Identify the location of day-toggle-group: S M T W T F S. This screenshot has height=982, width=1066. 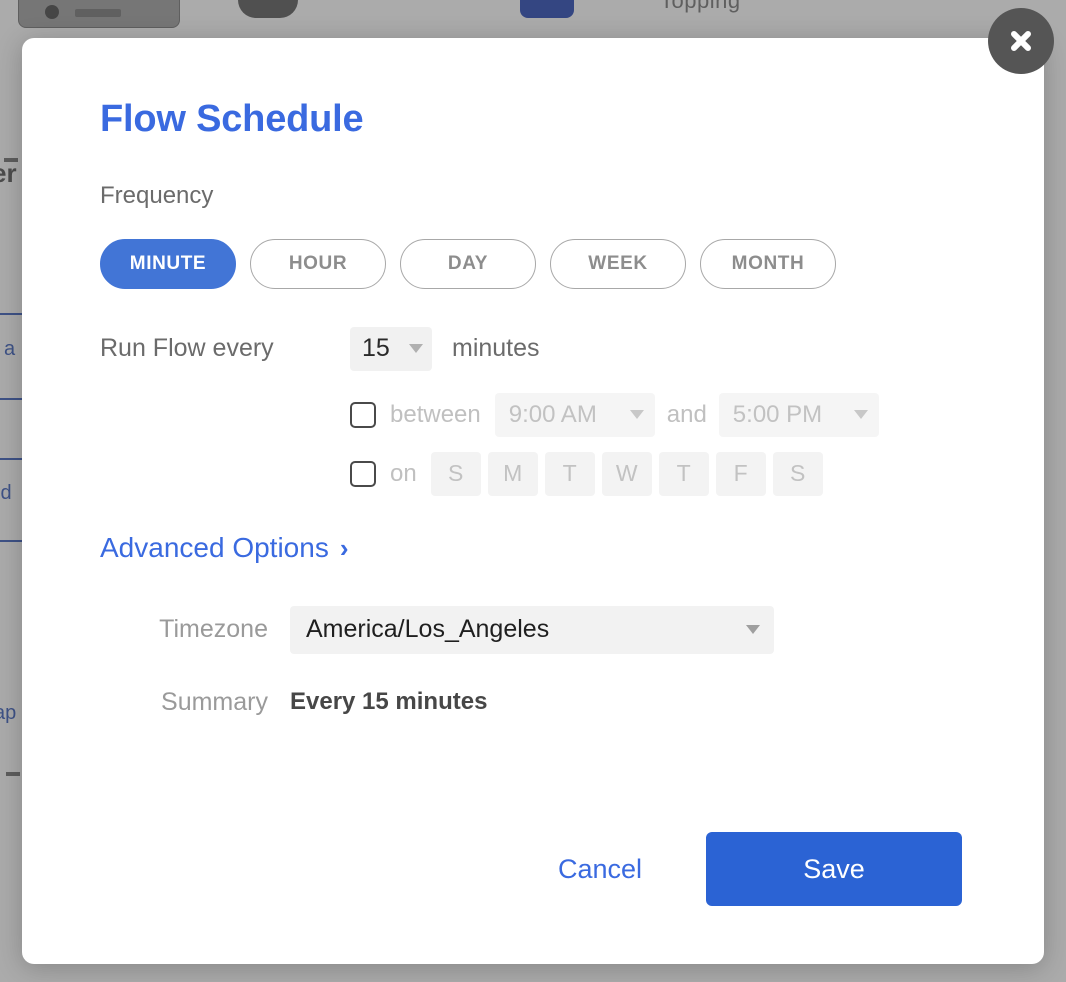
(626, 473).